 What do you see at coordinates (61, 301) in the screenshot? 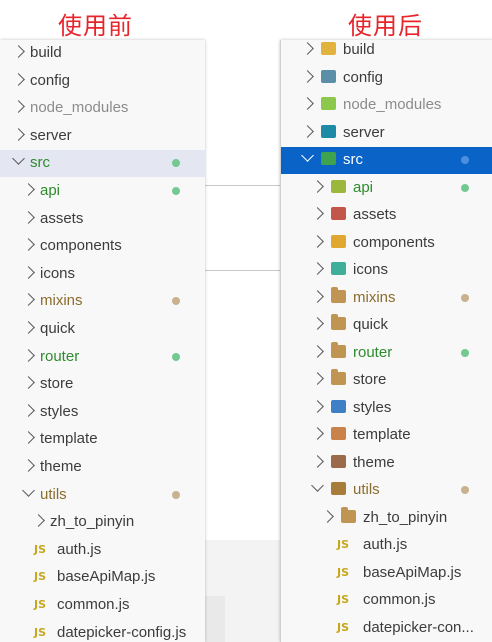
I see `tree-item-label: mixins` at bounding box center [61, 301].